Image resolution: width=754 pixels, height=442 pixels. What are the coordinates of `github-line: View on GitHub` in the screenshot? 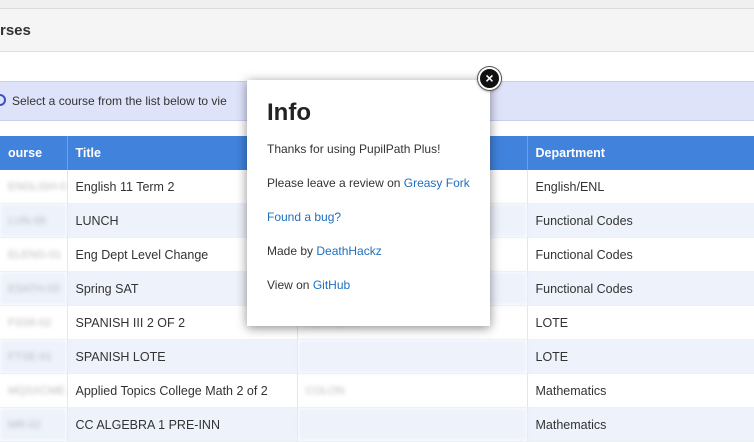 It's located at (368, 285).